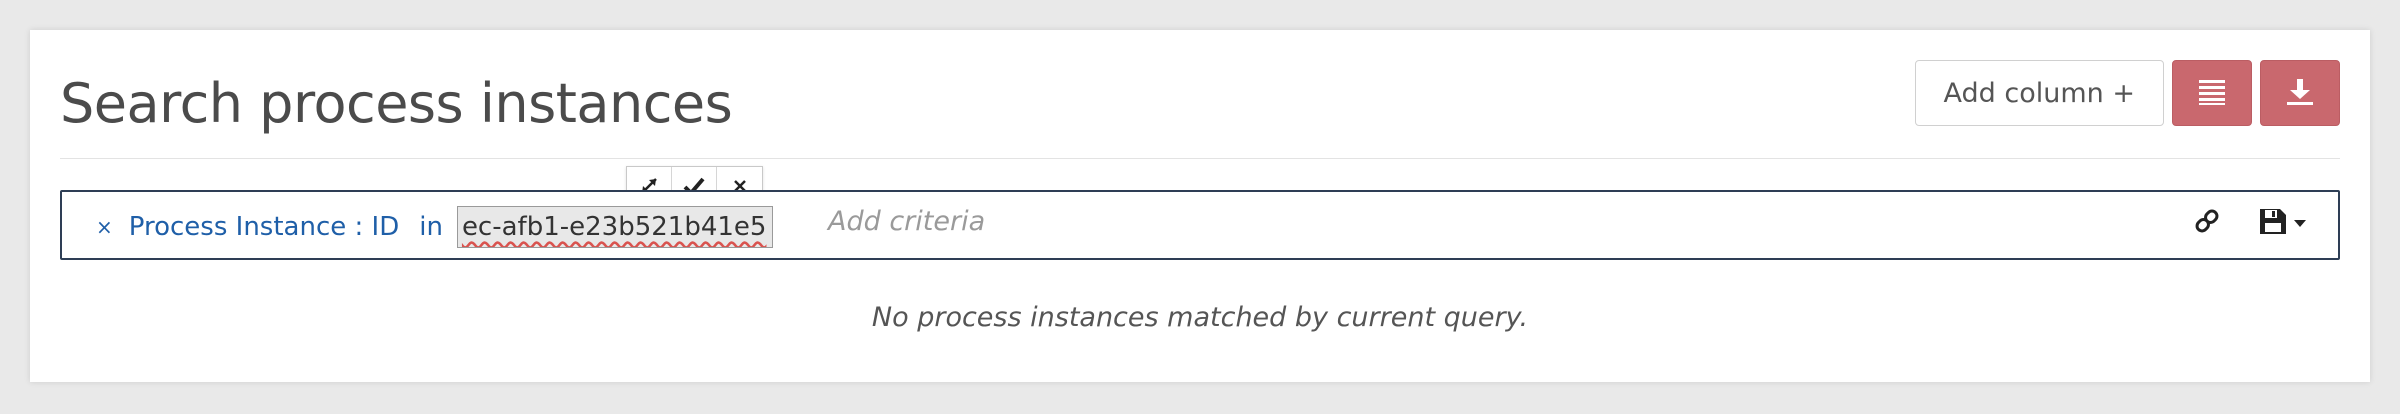 The width and height of the screenshot is (2400, 414). I want to click on download-icon, so click(2300, 93).